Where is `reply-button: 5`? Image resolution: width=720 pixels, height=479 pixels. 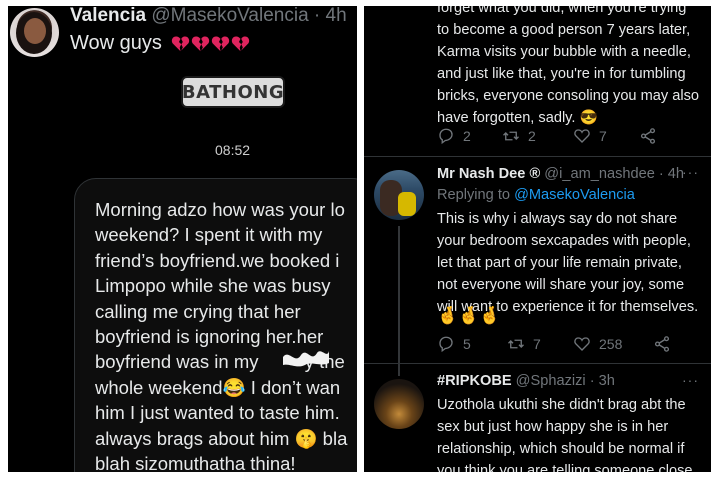 reply-button: 5 is located at coordinates (472, 344).